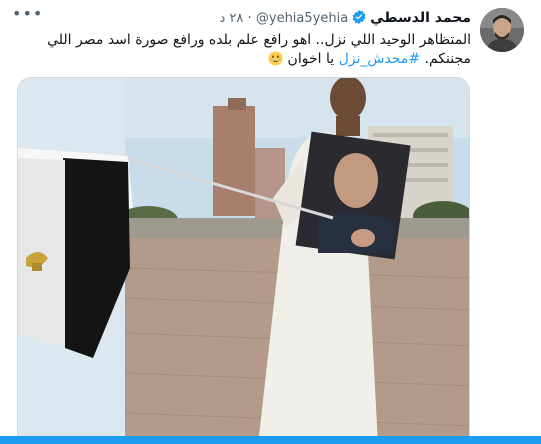  I want to click on tweet-timestamp: ٢٨ د, so click(232, 18).